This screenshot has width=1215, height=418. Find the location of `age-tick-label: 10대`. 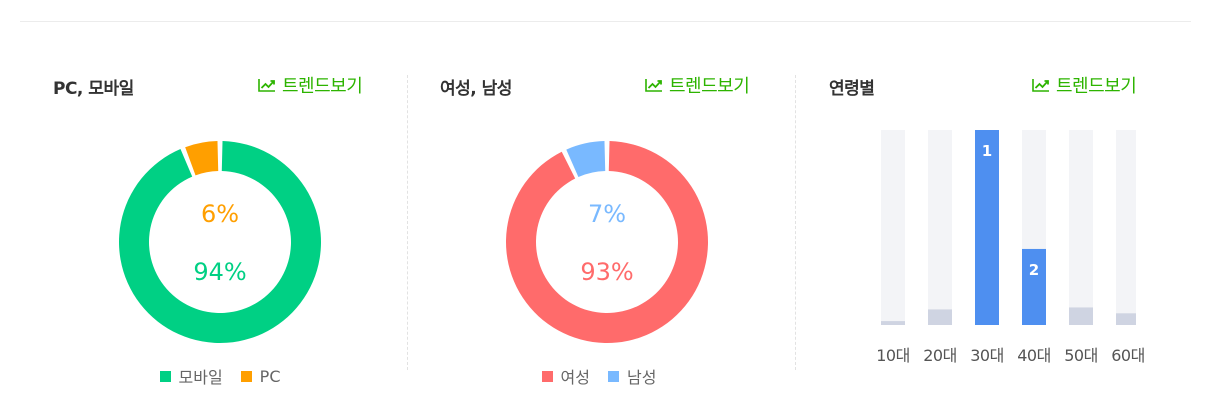

age-tick-label: 10대 is located at coordinates (893, 355).